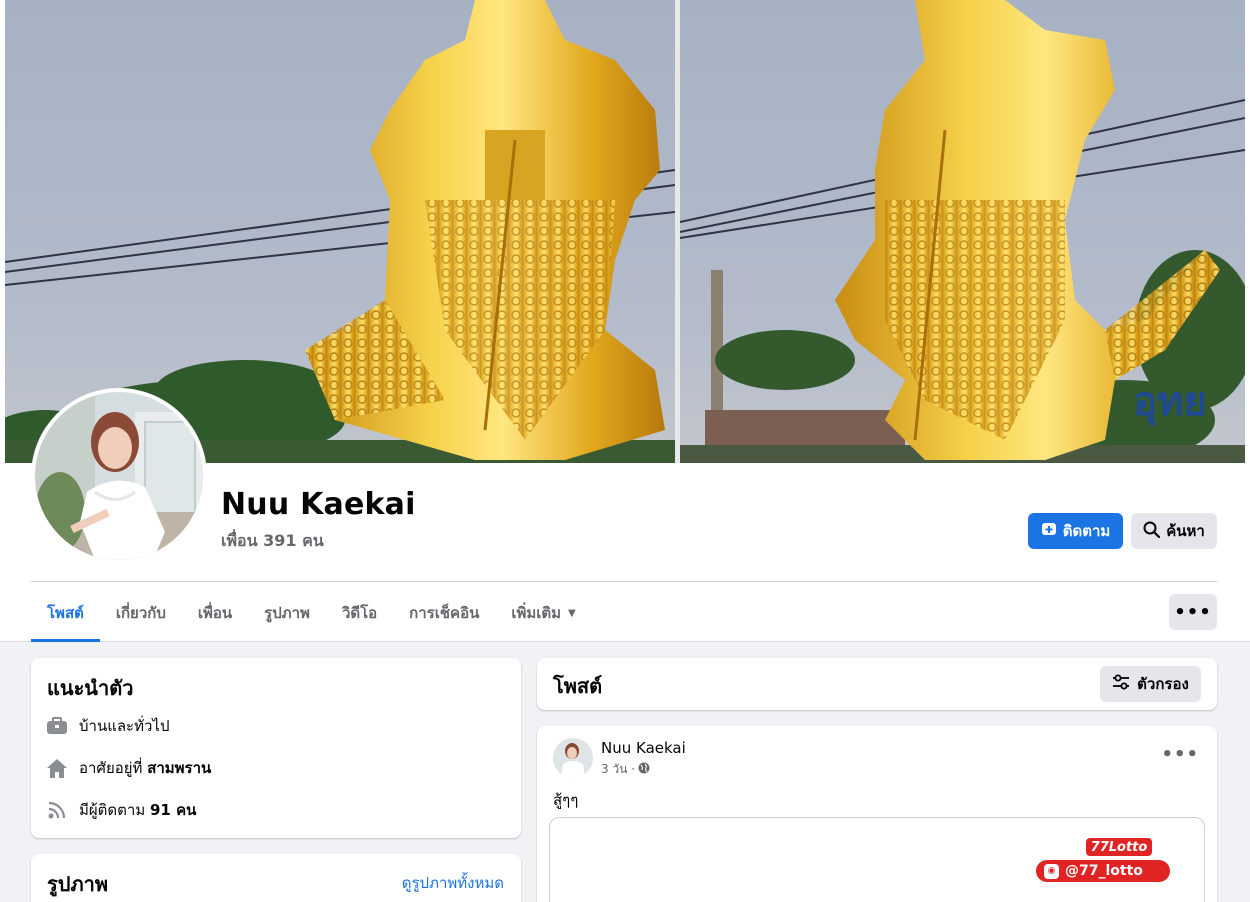  I want to click on filter-button-label: ตัวกรอง, so click(1163, 684).